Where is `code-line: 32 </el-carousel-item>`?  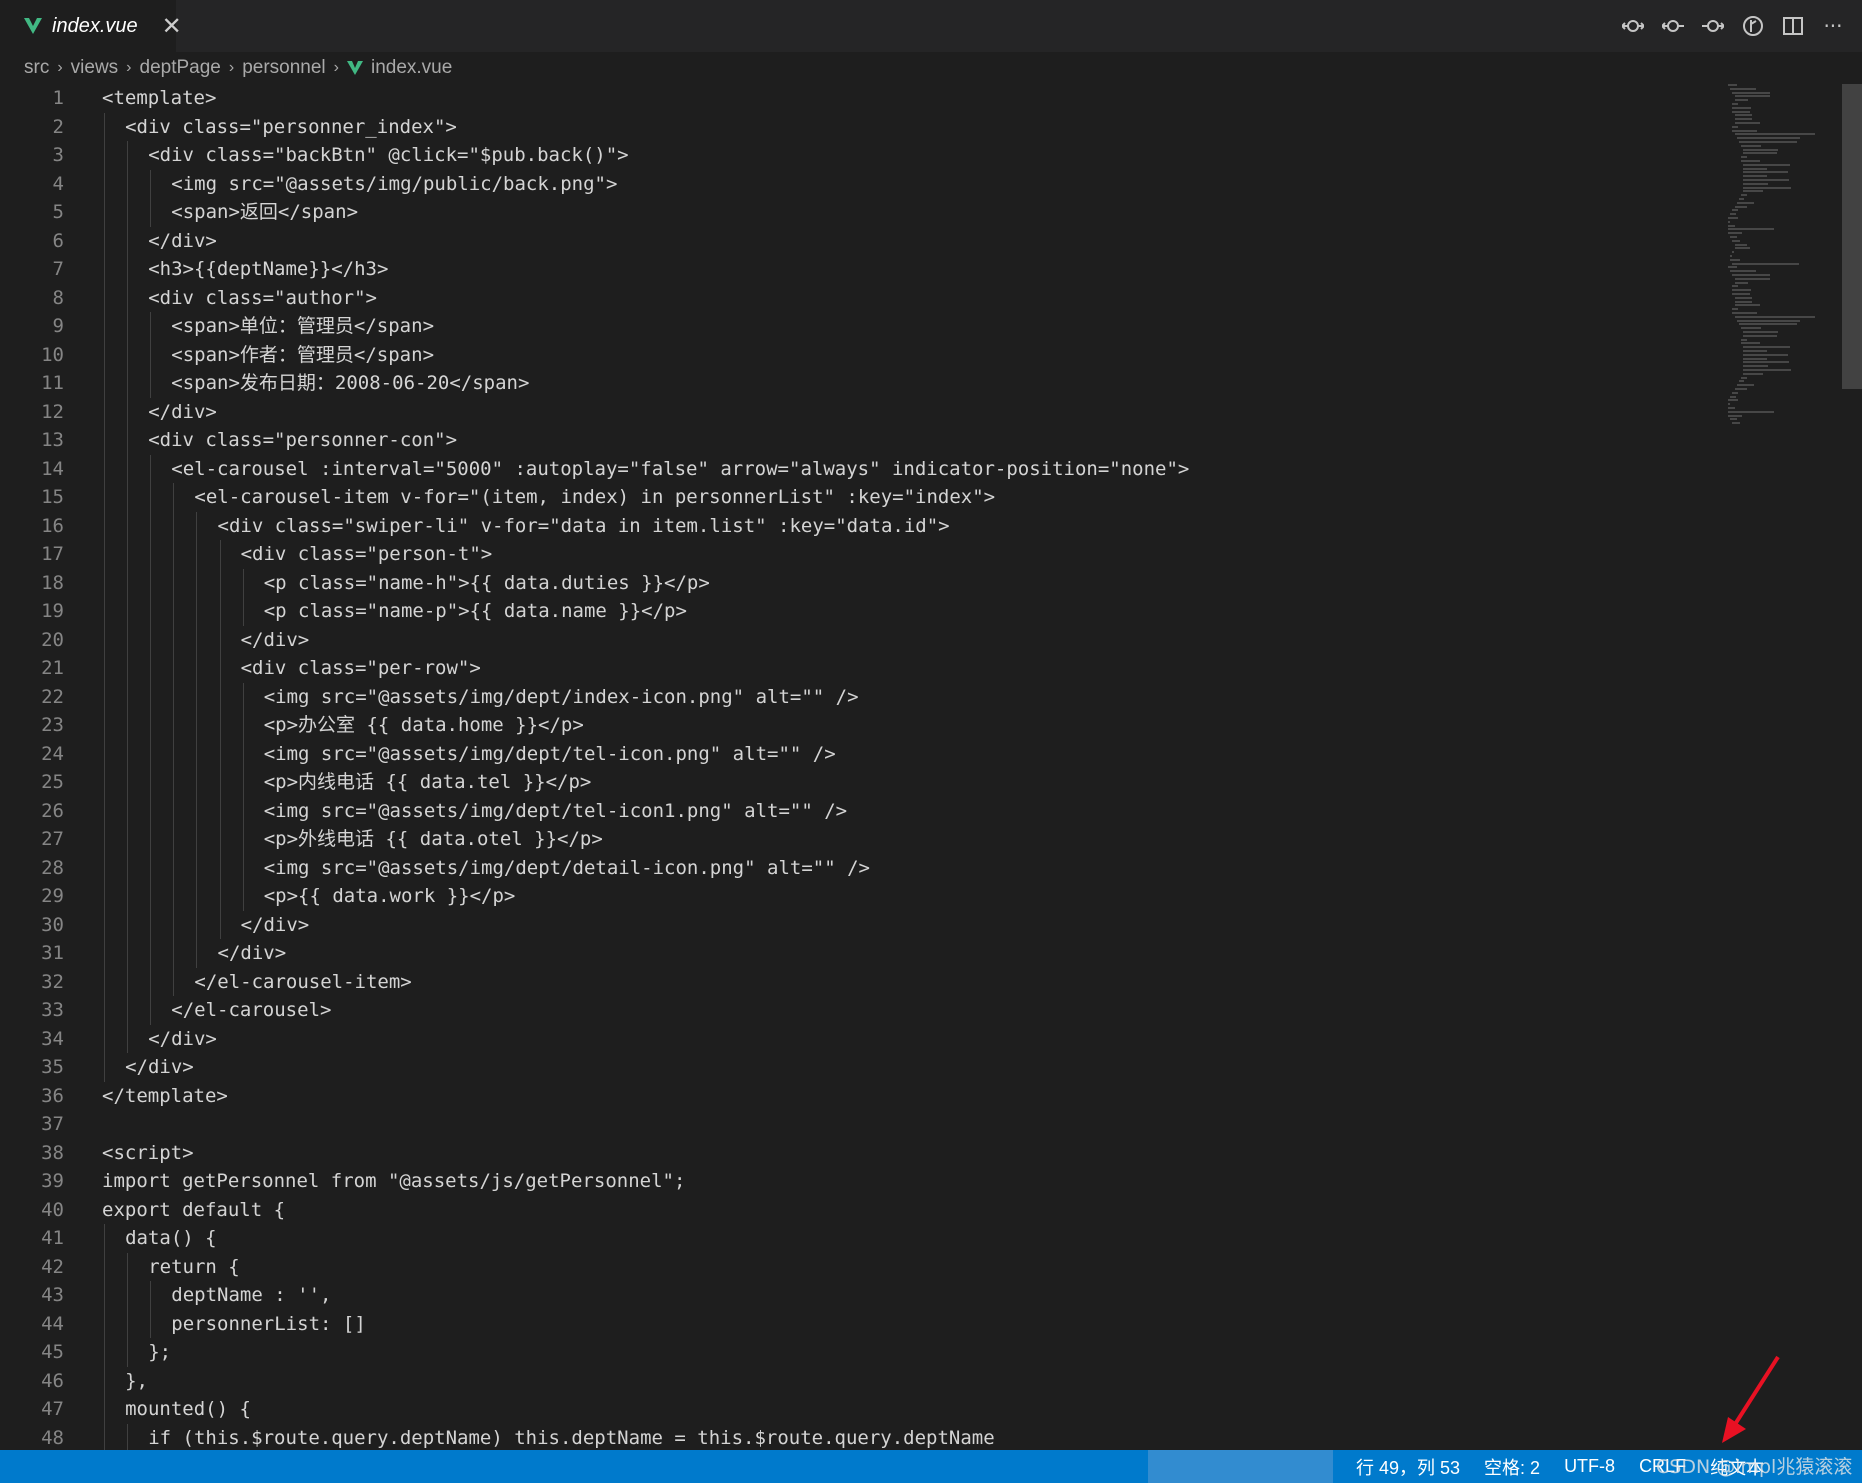 code-line: 32 </el-carousel-item> is located at coordinates (860, 981).